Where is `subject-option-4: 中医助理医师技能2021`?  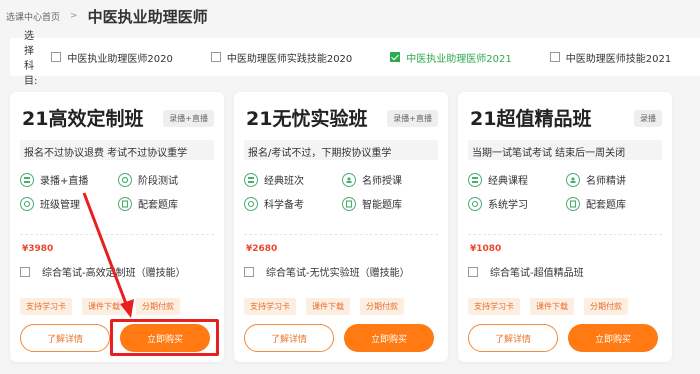
subject-option-4: 中医助理医师技能2021 is located at coordinates (610, 57).